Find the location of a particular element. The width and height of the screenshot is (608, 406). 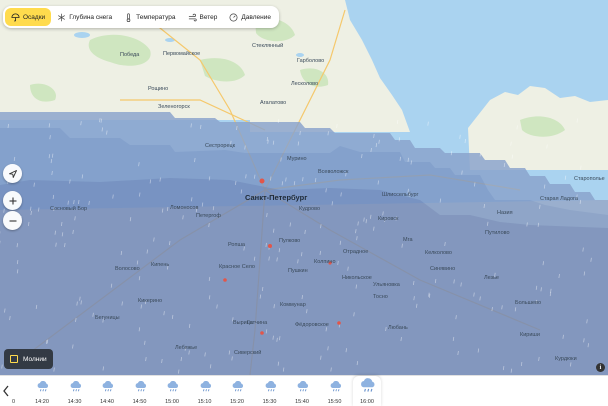

umbrella-icon is located at coordinates (15, 17).